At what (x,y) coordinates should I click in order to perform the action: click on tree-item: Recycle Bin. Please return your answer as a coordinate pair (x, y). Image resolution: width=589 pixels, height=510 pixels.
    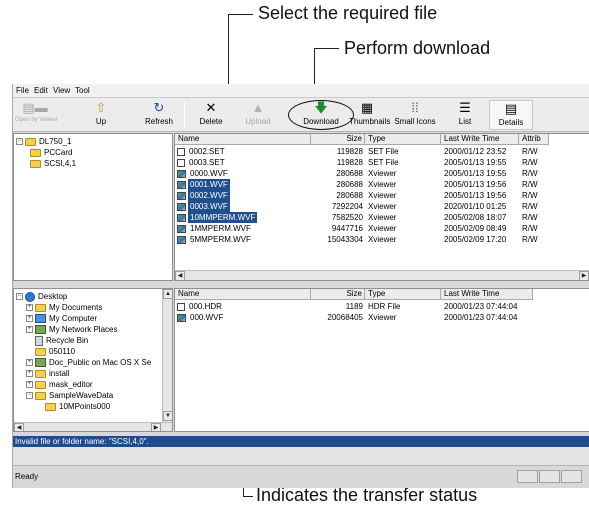
    Looking at the image, I should click on (57, 340).